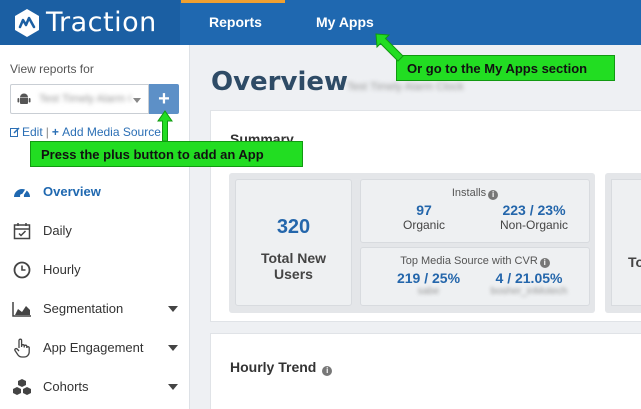 The width and height of the screenshot is (641, 409). I want to click on page-subtitle: Test Timely Alarm Clock, so click(405, 87).